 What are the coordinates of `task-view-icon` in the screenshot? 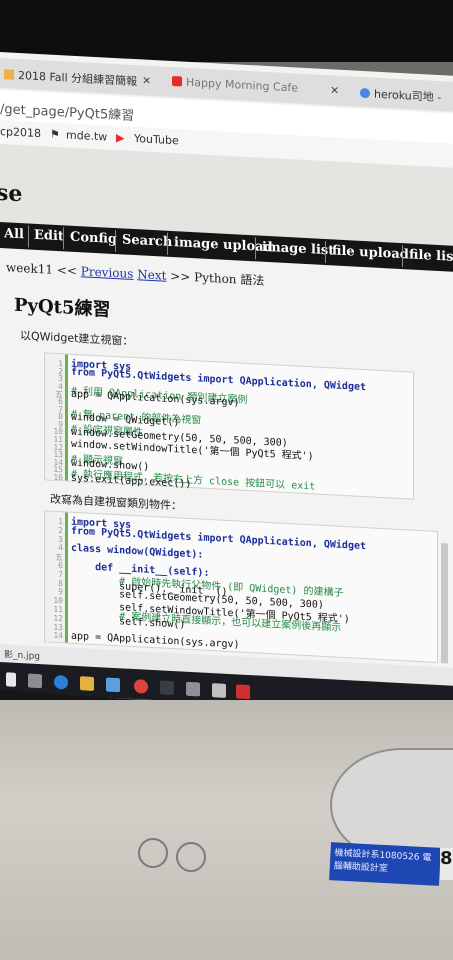 It's located at (35, 681).